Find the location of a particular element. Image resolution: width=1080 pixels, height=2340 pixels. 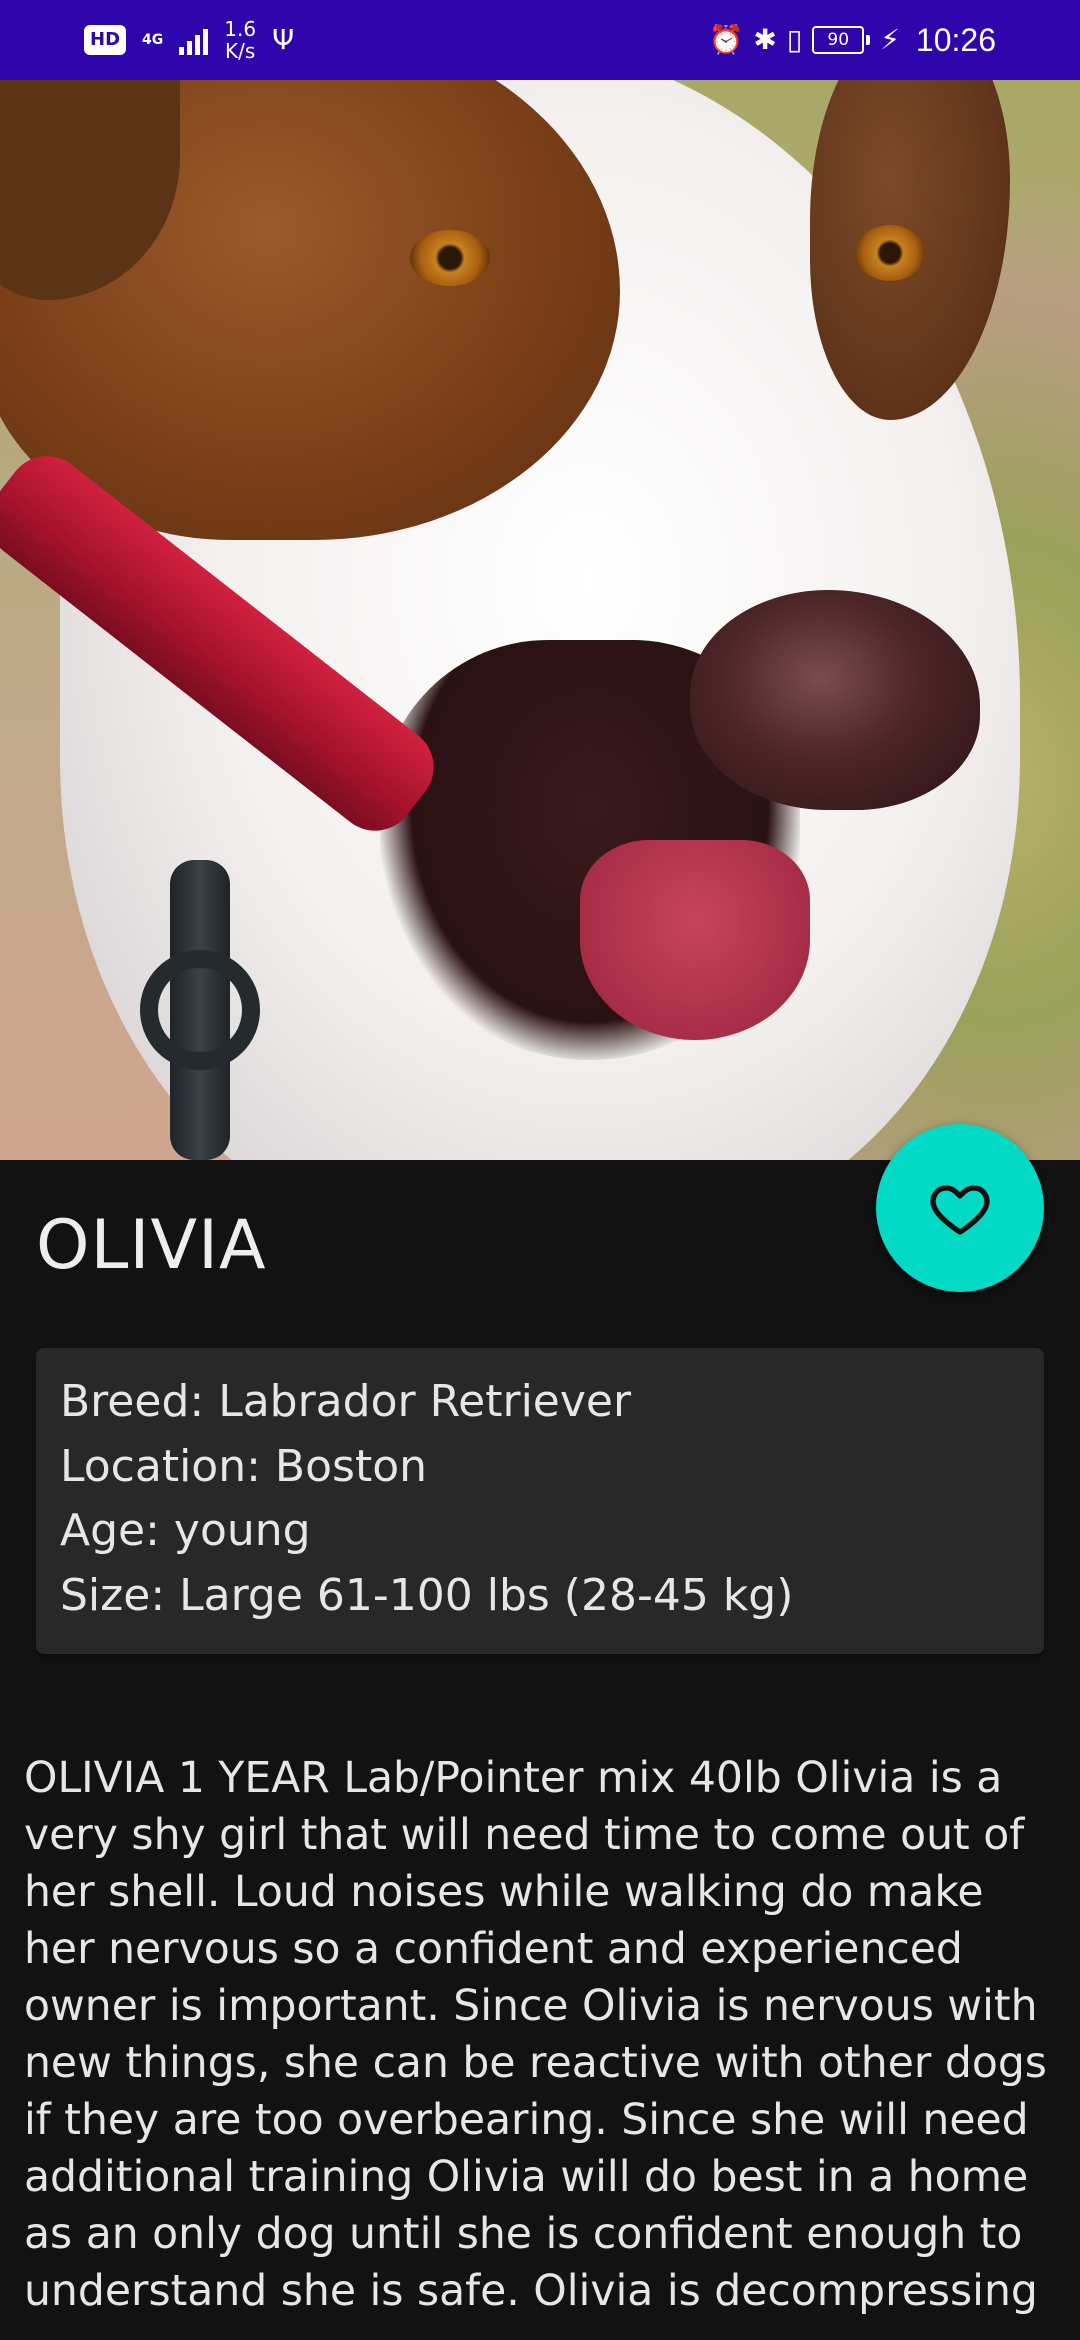

age-text: Age: young is located at coordinates (185, 1530).